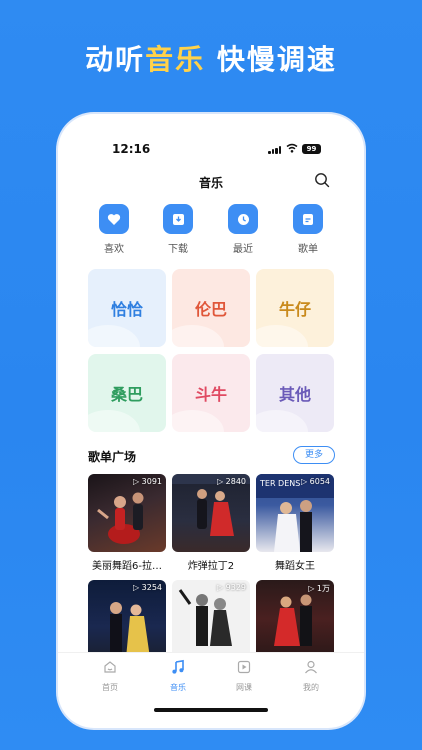 The image size is (422, 750). Describe the element at coordinates (244, 687) in the screenshot. I see `tab-label: 网课` at that location.